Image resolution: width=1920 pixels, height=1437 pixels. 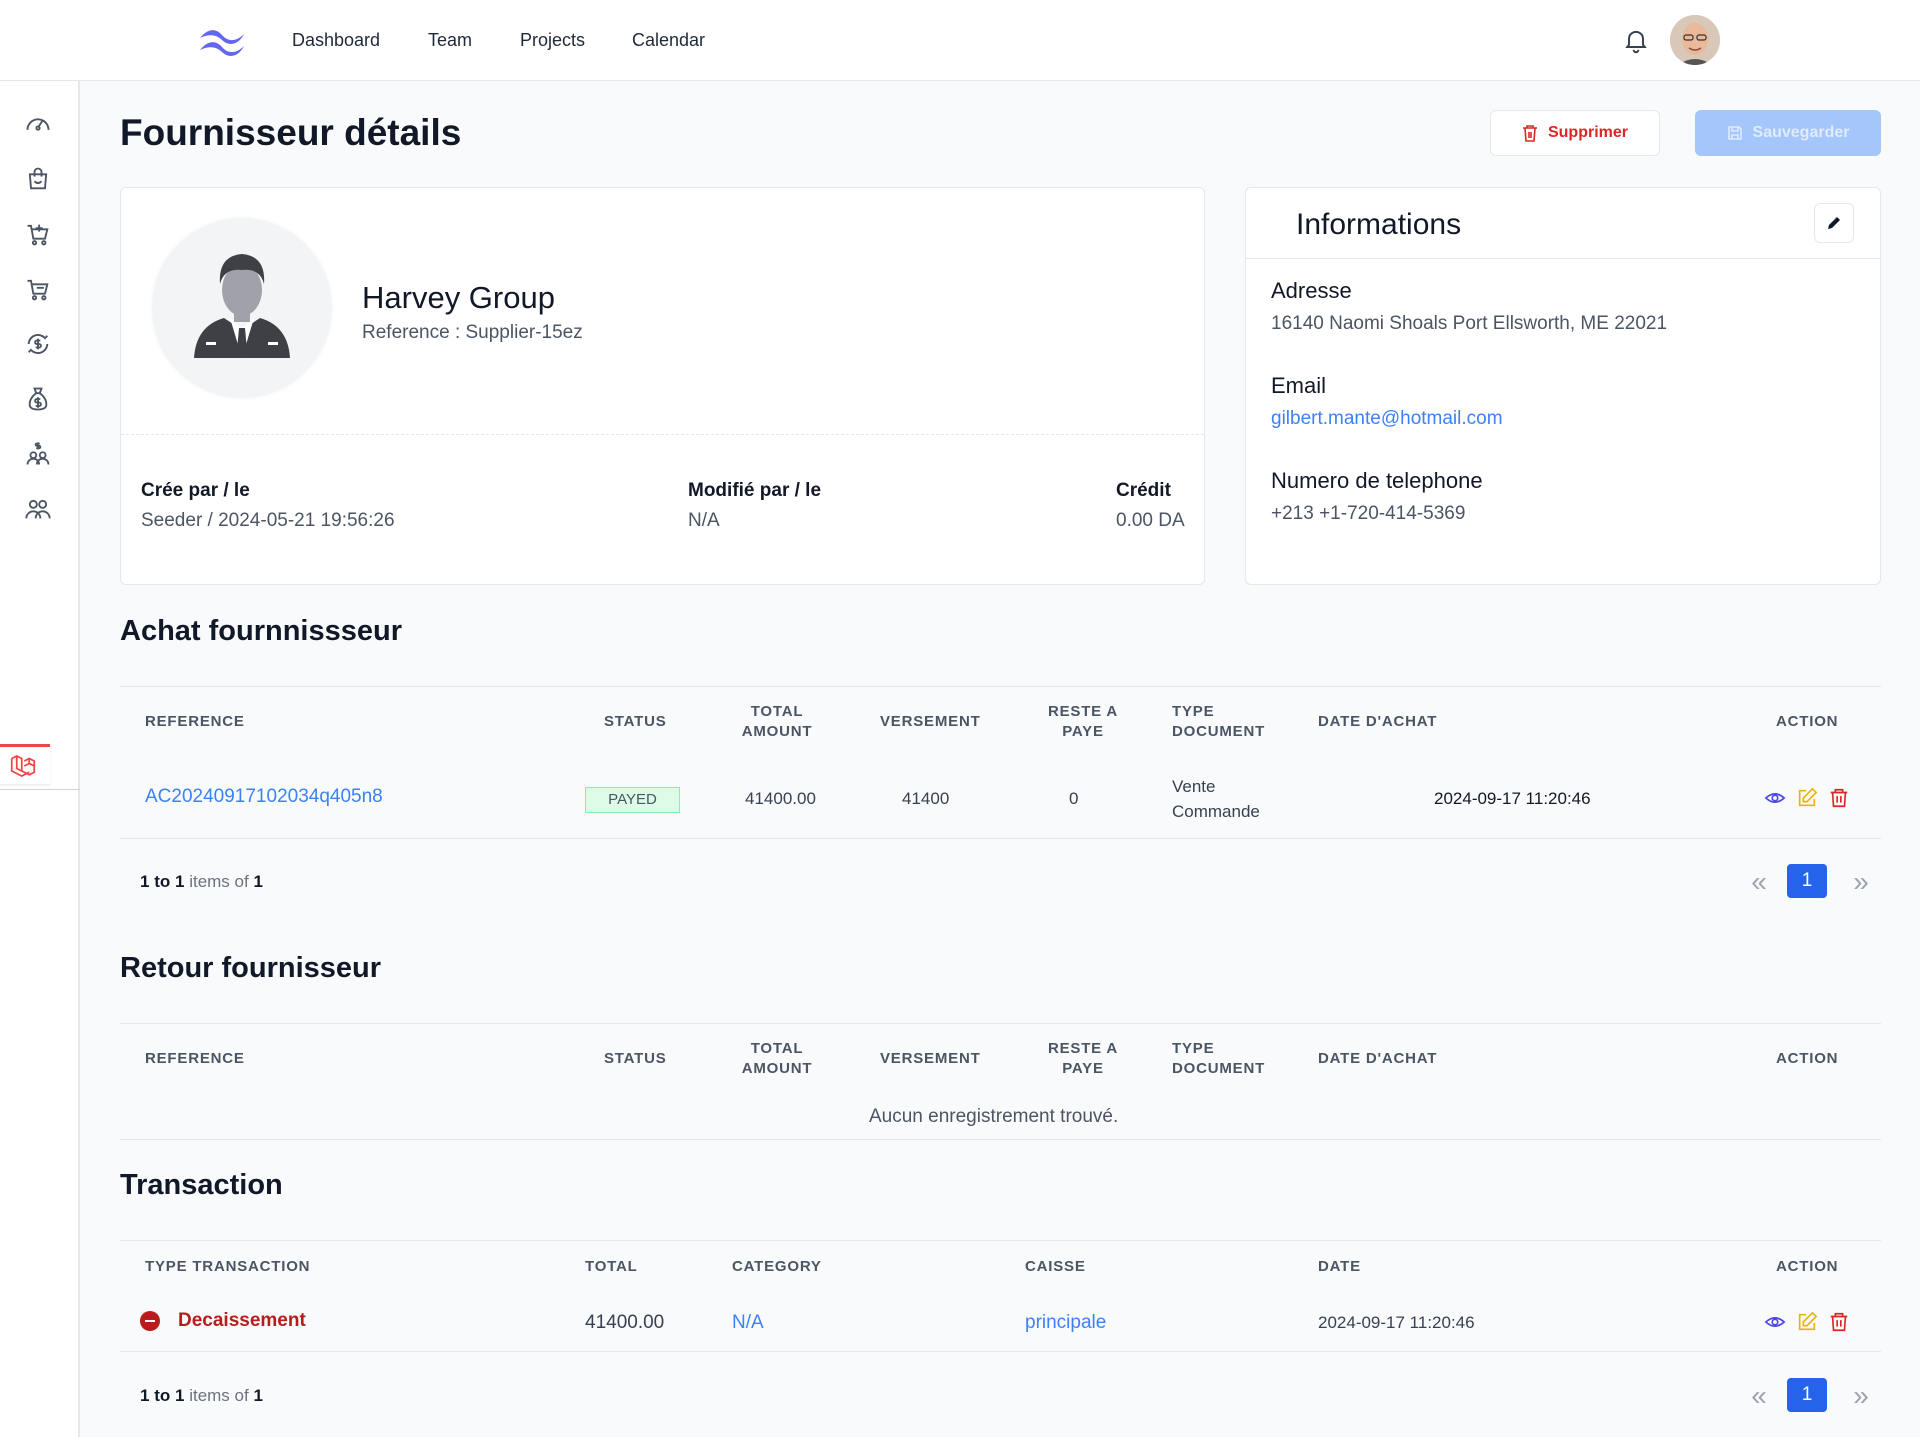 I want to click on th-category: CATEGORY, so click(x=777, y=1266).